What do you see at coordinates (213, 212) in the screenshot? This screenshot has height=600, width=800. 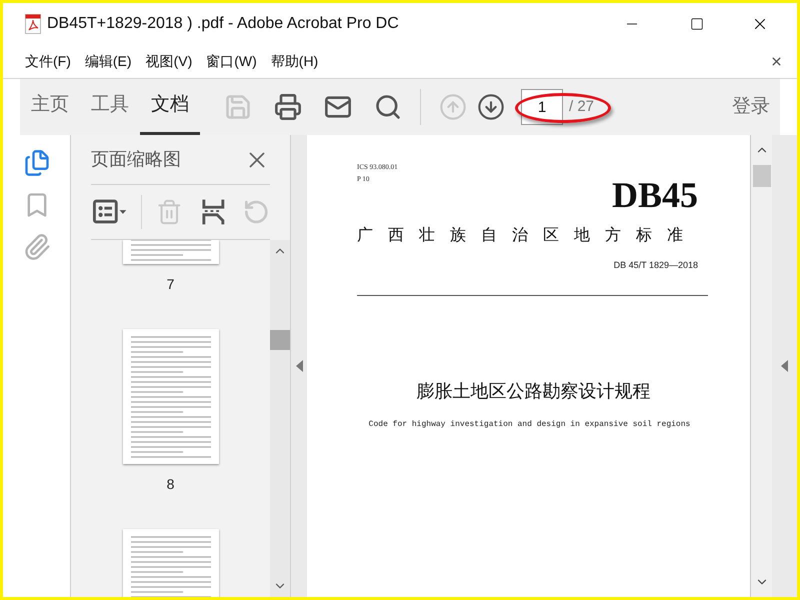 I see `extract-icon` at bounding box center [213, 212].